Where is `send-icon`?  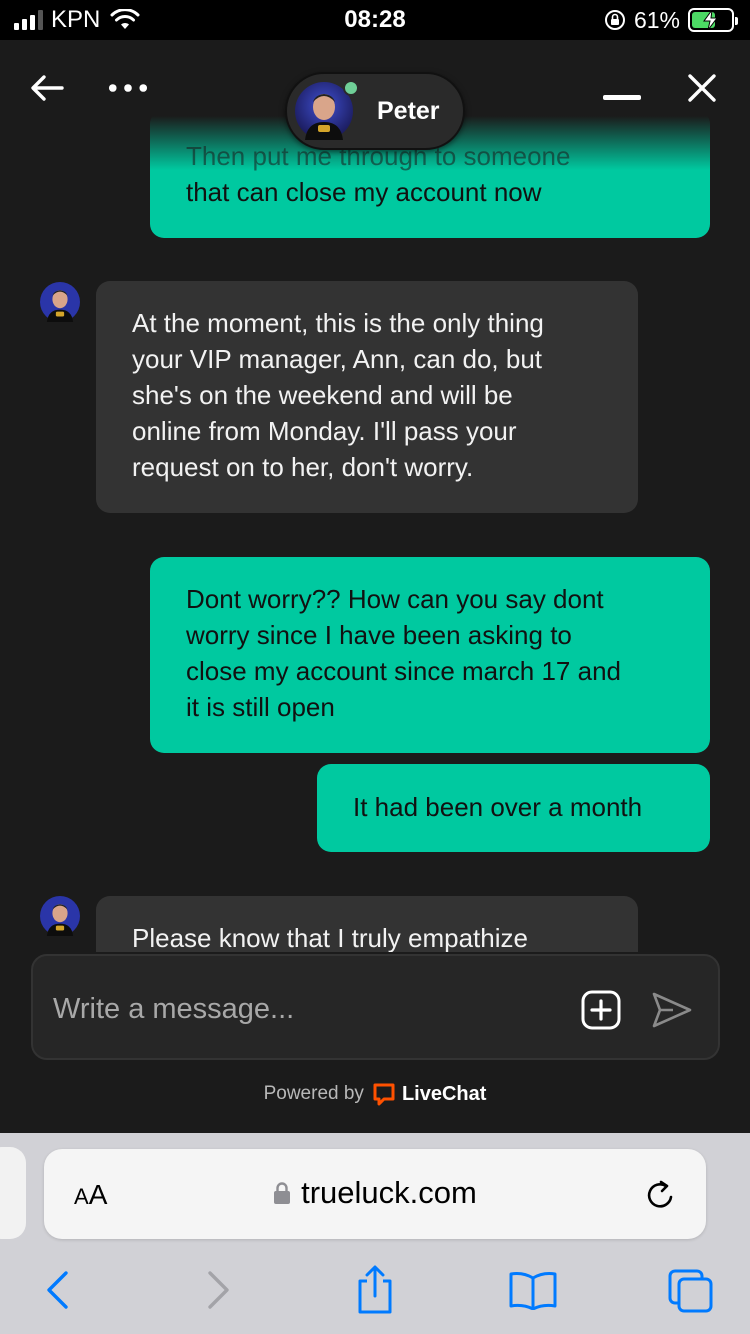 send-icon is located at coordinates (672, 1010).